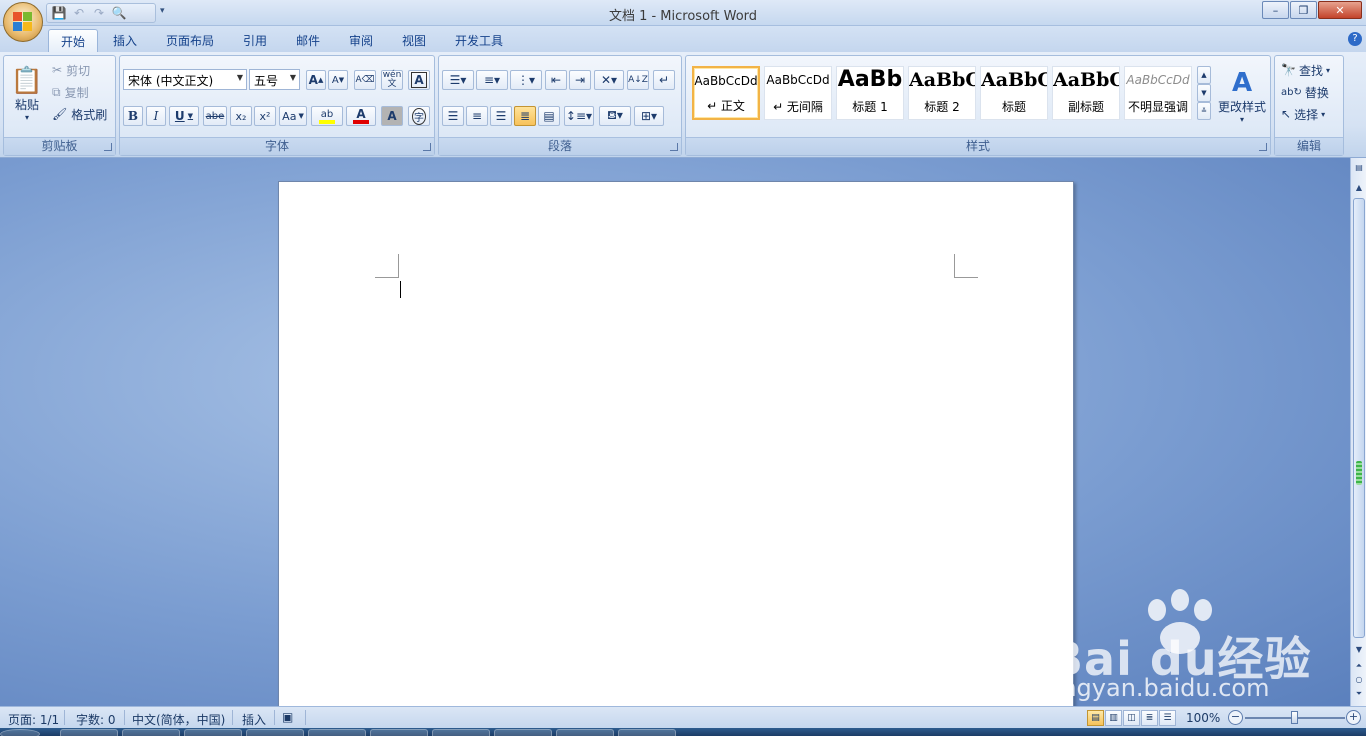 The width and height of the screenshot is (1366, 736). Describe the element at coordinates (23, 22) in the screenshot. I see `office-button` at that location.